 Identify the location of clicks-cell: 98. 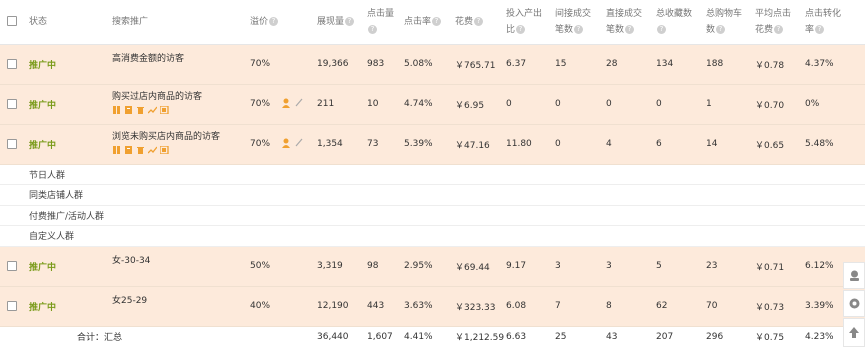
(383, 266).